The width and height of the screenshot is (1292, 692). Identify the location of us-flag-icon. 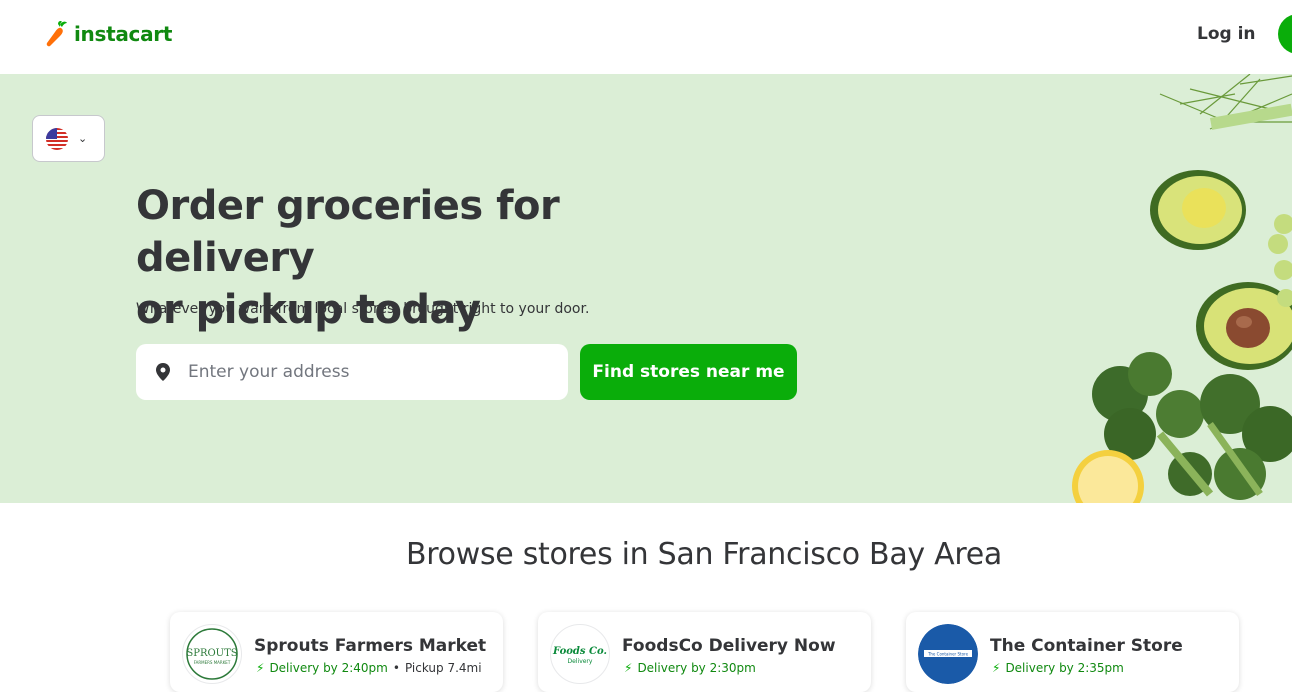
(57, 138).